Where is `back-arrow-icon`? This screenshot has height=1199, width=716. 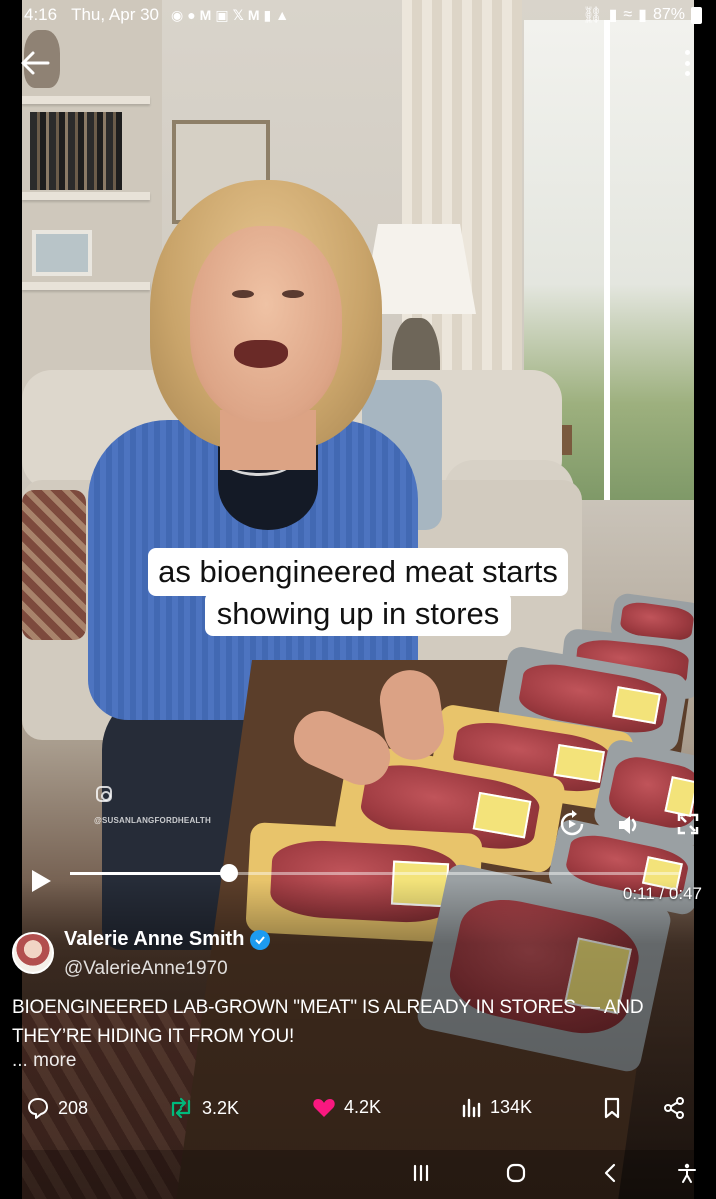 back-arrow-icon is located at coordinates (35, 63).